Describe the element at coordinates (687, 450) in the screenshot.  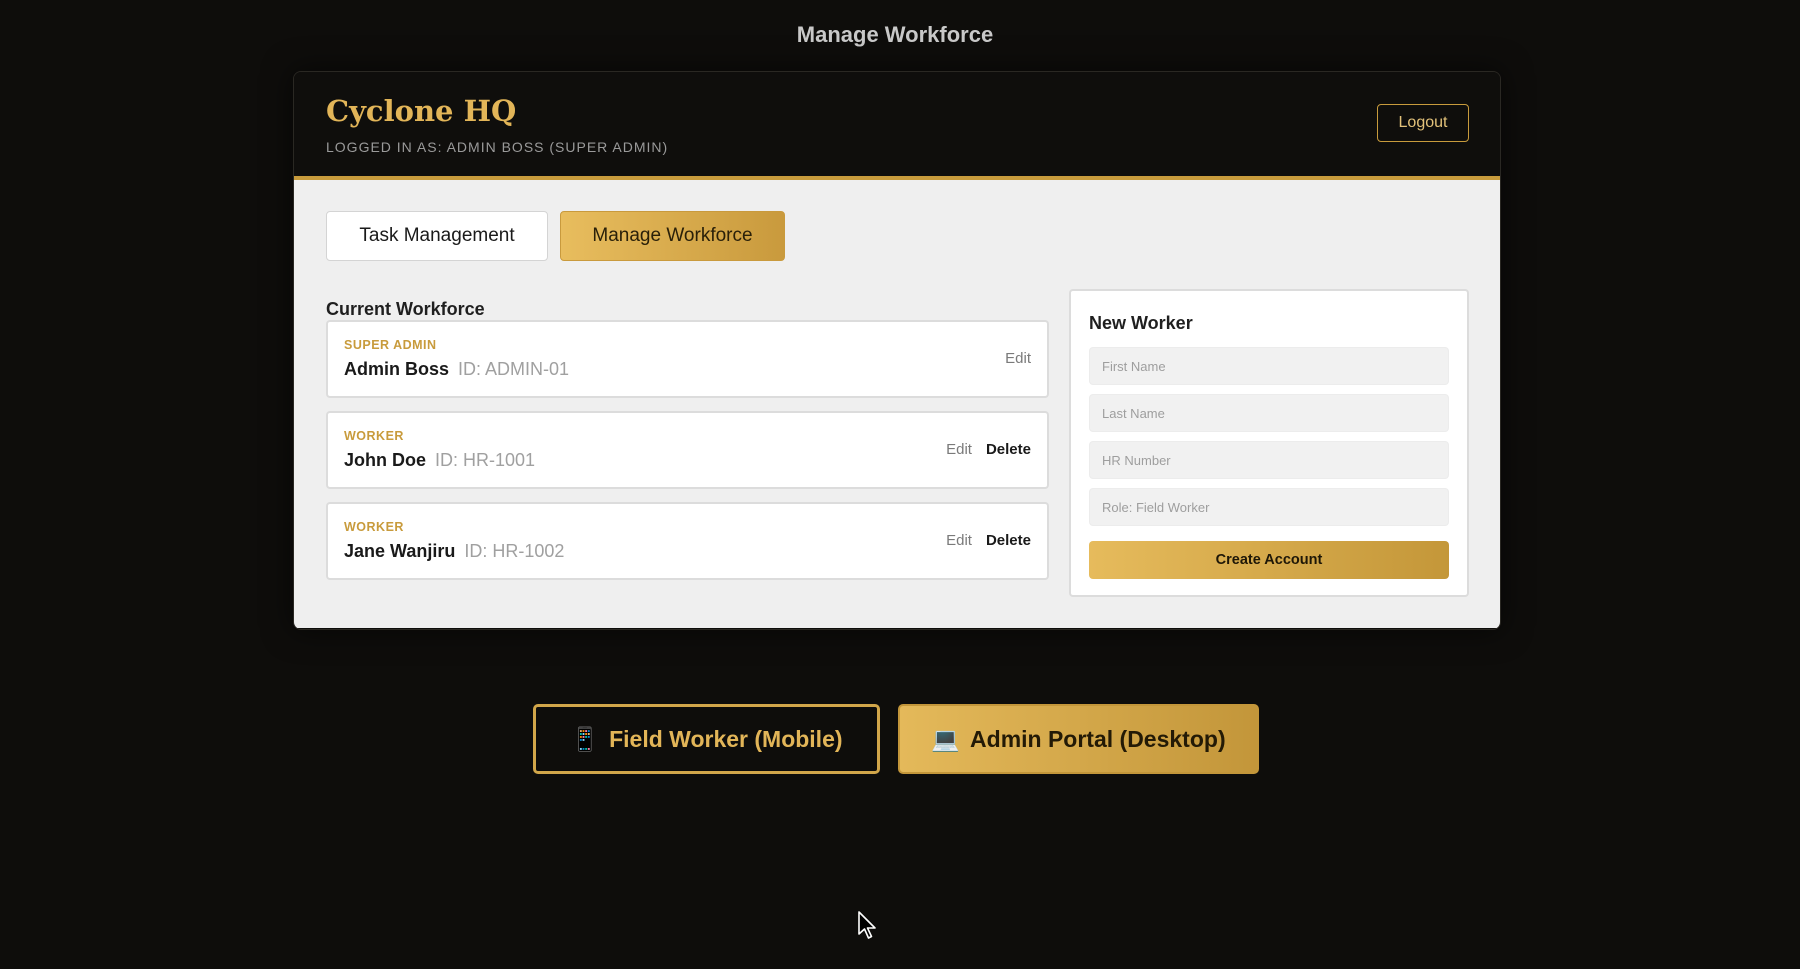
I see `worker-card-john-doe: WORKER John Doe ID: HR-1001 Edit Delete` at that location.